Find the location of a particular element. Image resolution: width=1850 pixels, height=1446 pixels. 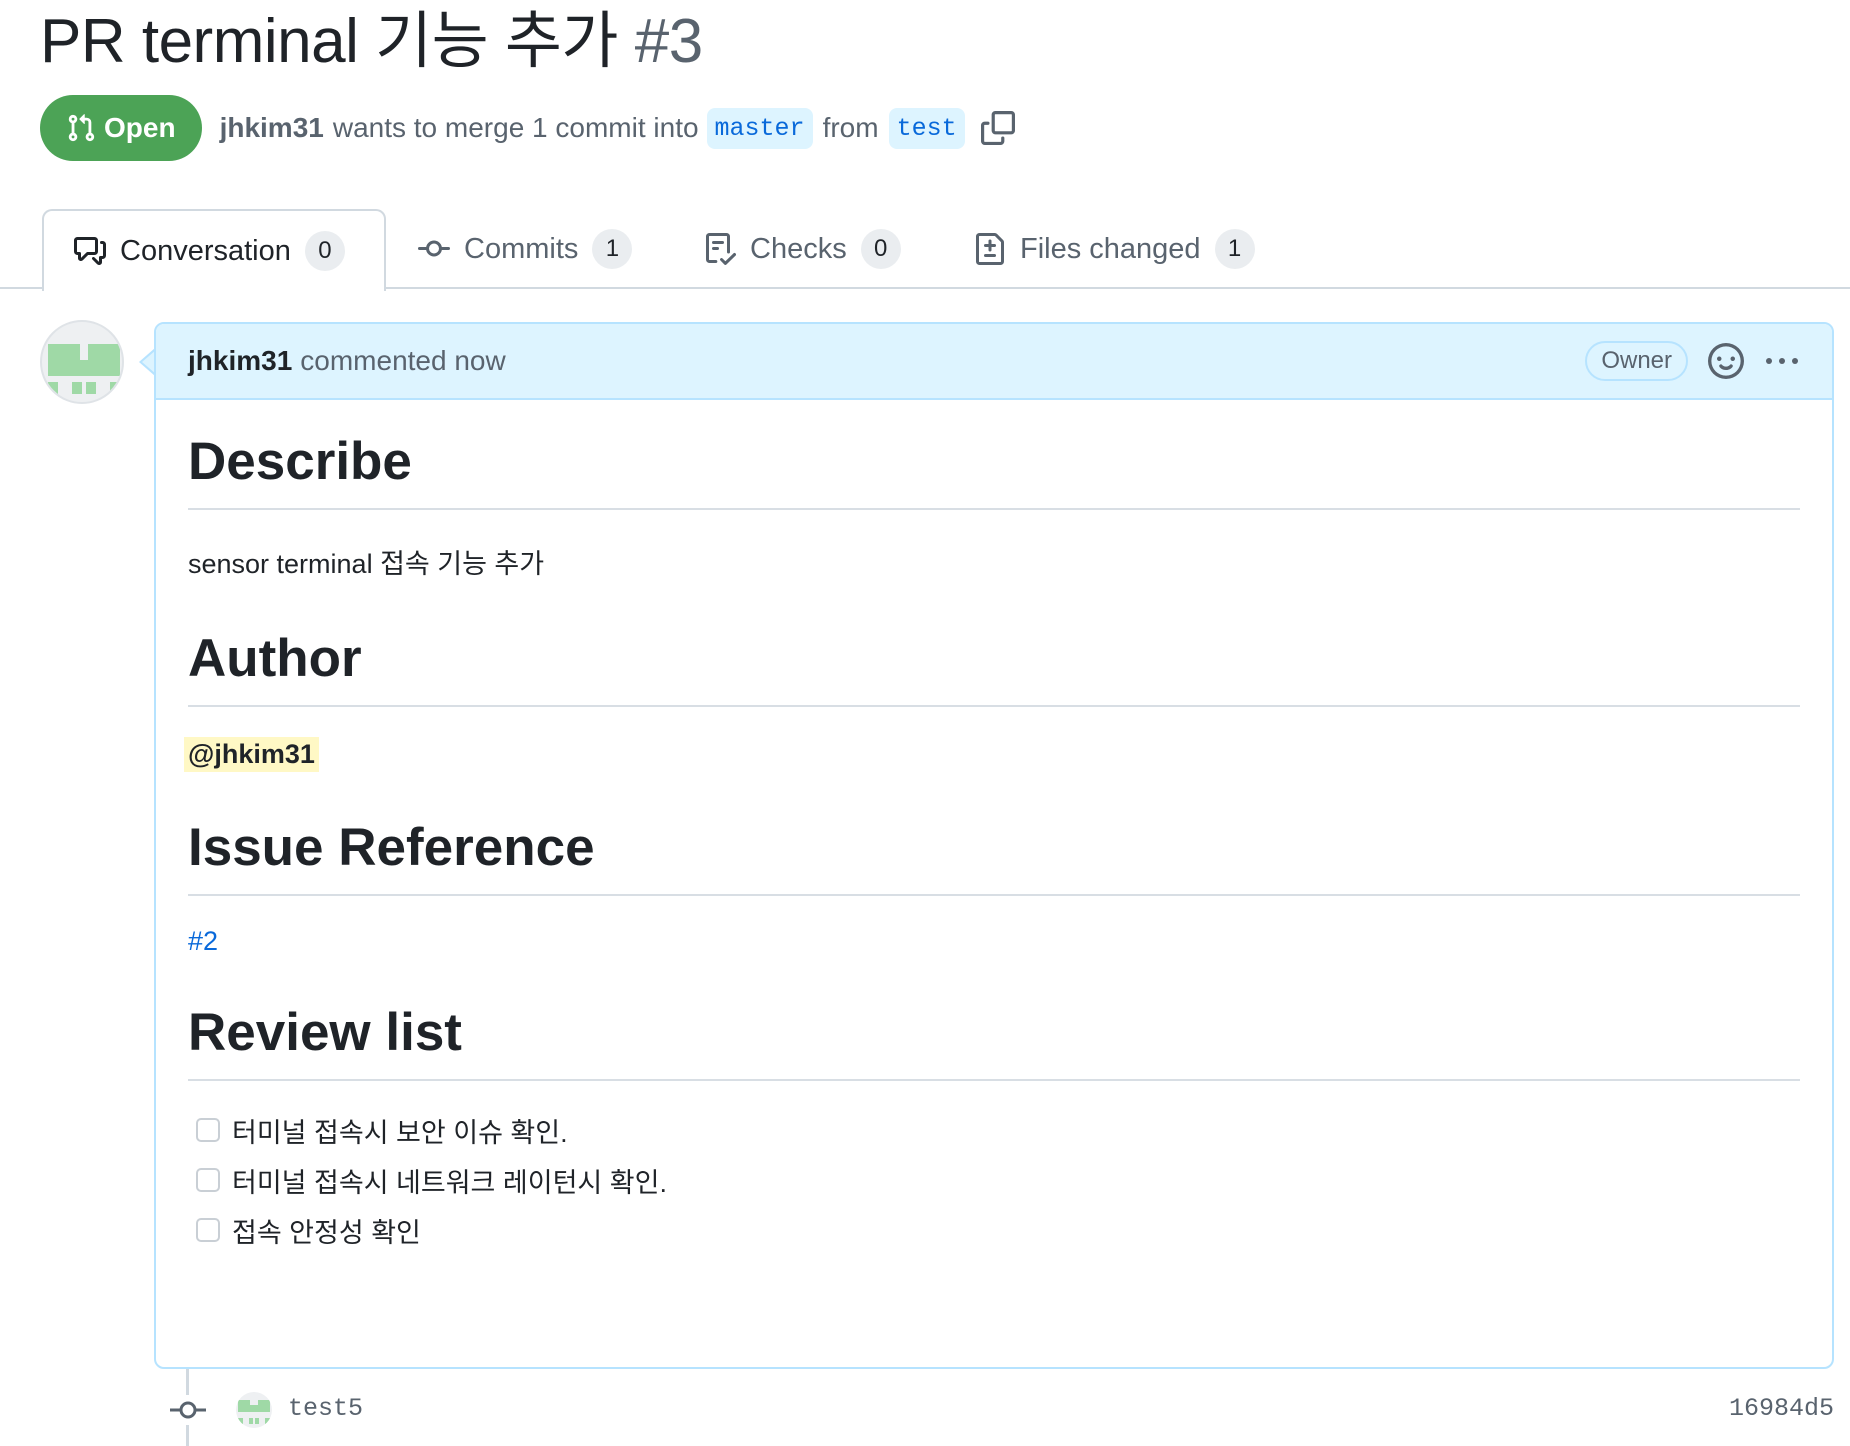

merge-text: wants to merge 1 commit into is located at coordinates (515, 127).